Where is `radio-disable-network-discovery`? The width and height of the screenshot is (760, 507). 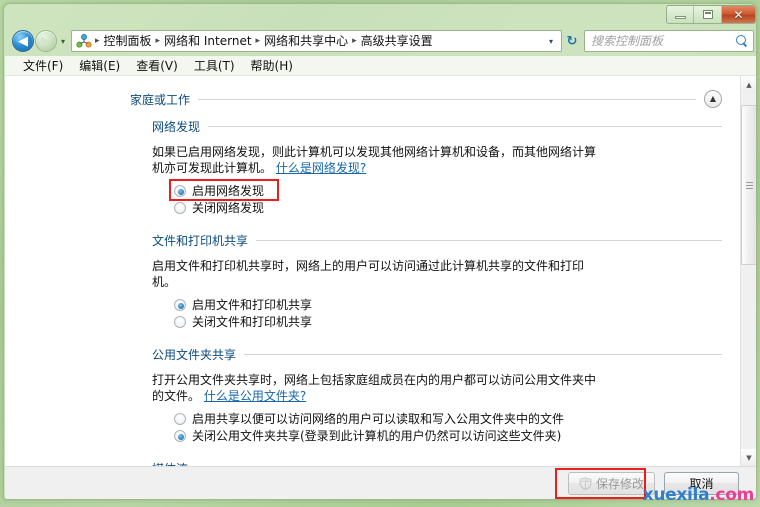 radio-disable-network-discovery is located at coordinates (180, 207).